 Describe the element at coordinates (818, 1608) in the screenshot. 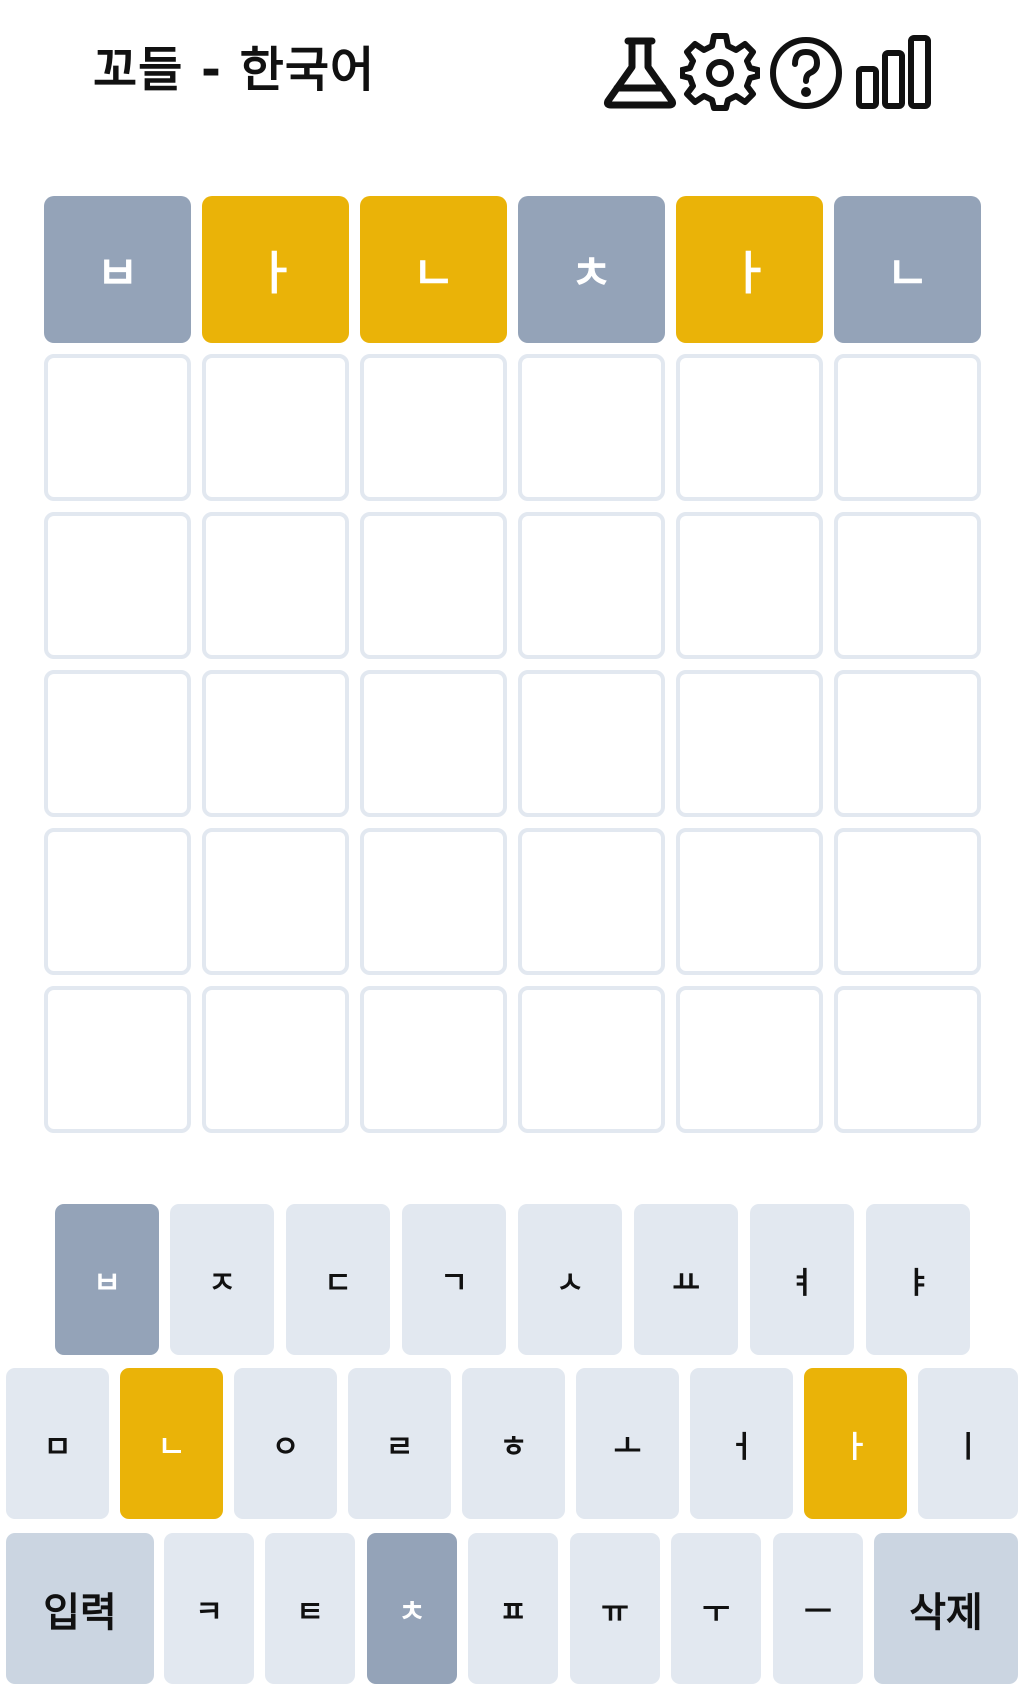

I see `key: ㅡ` at that location.